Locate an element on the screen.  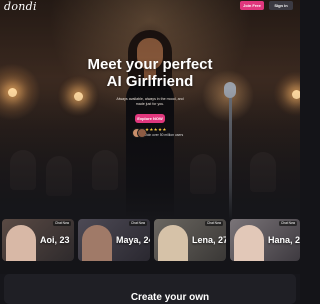
companion-card-lena: Chat Now Lena, 27 is located at coordinates (190, 240).